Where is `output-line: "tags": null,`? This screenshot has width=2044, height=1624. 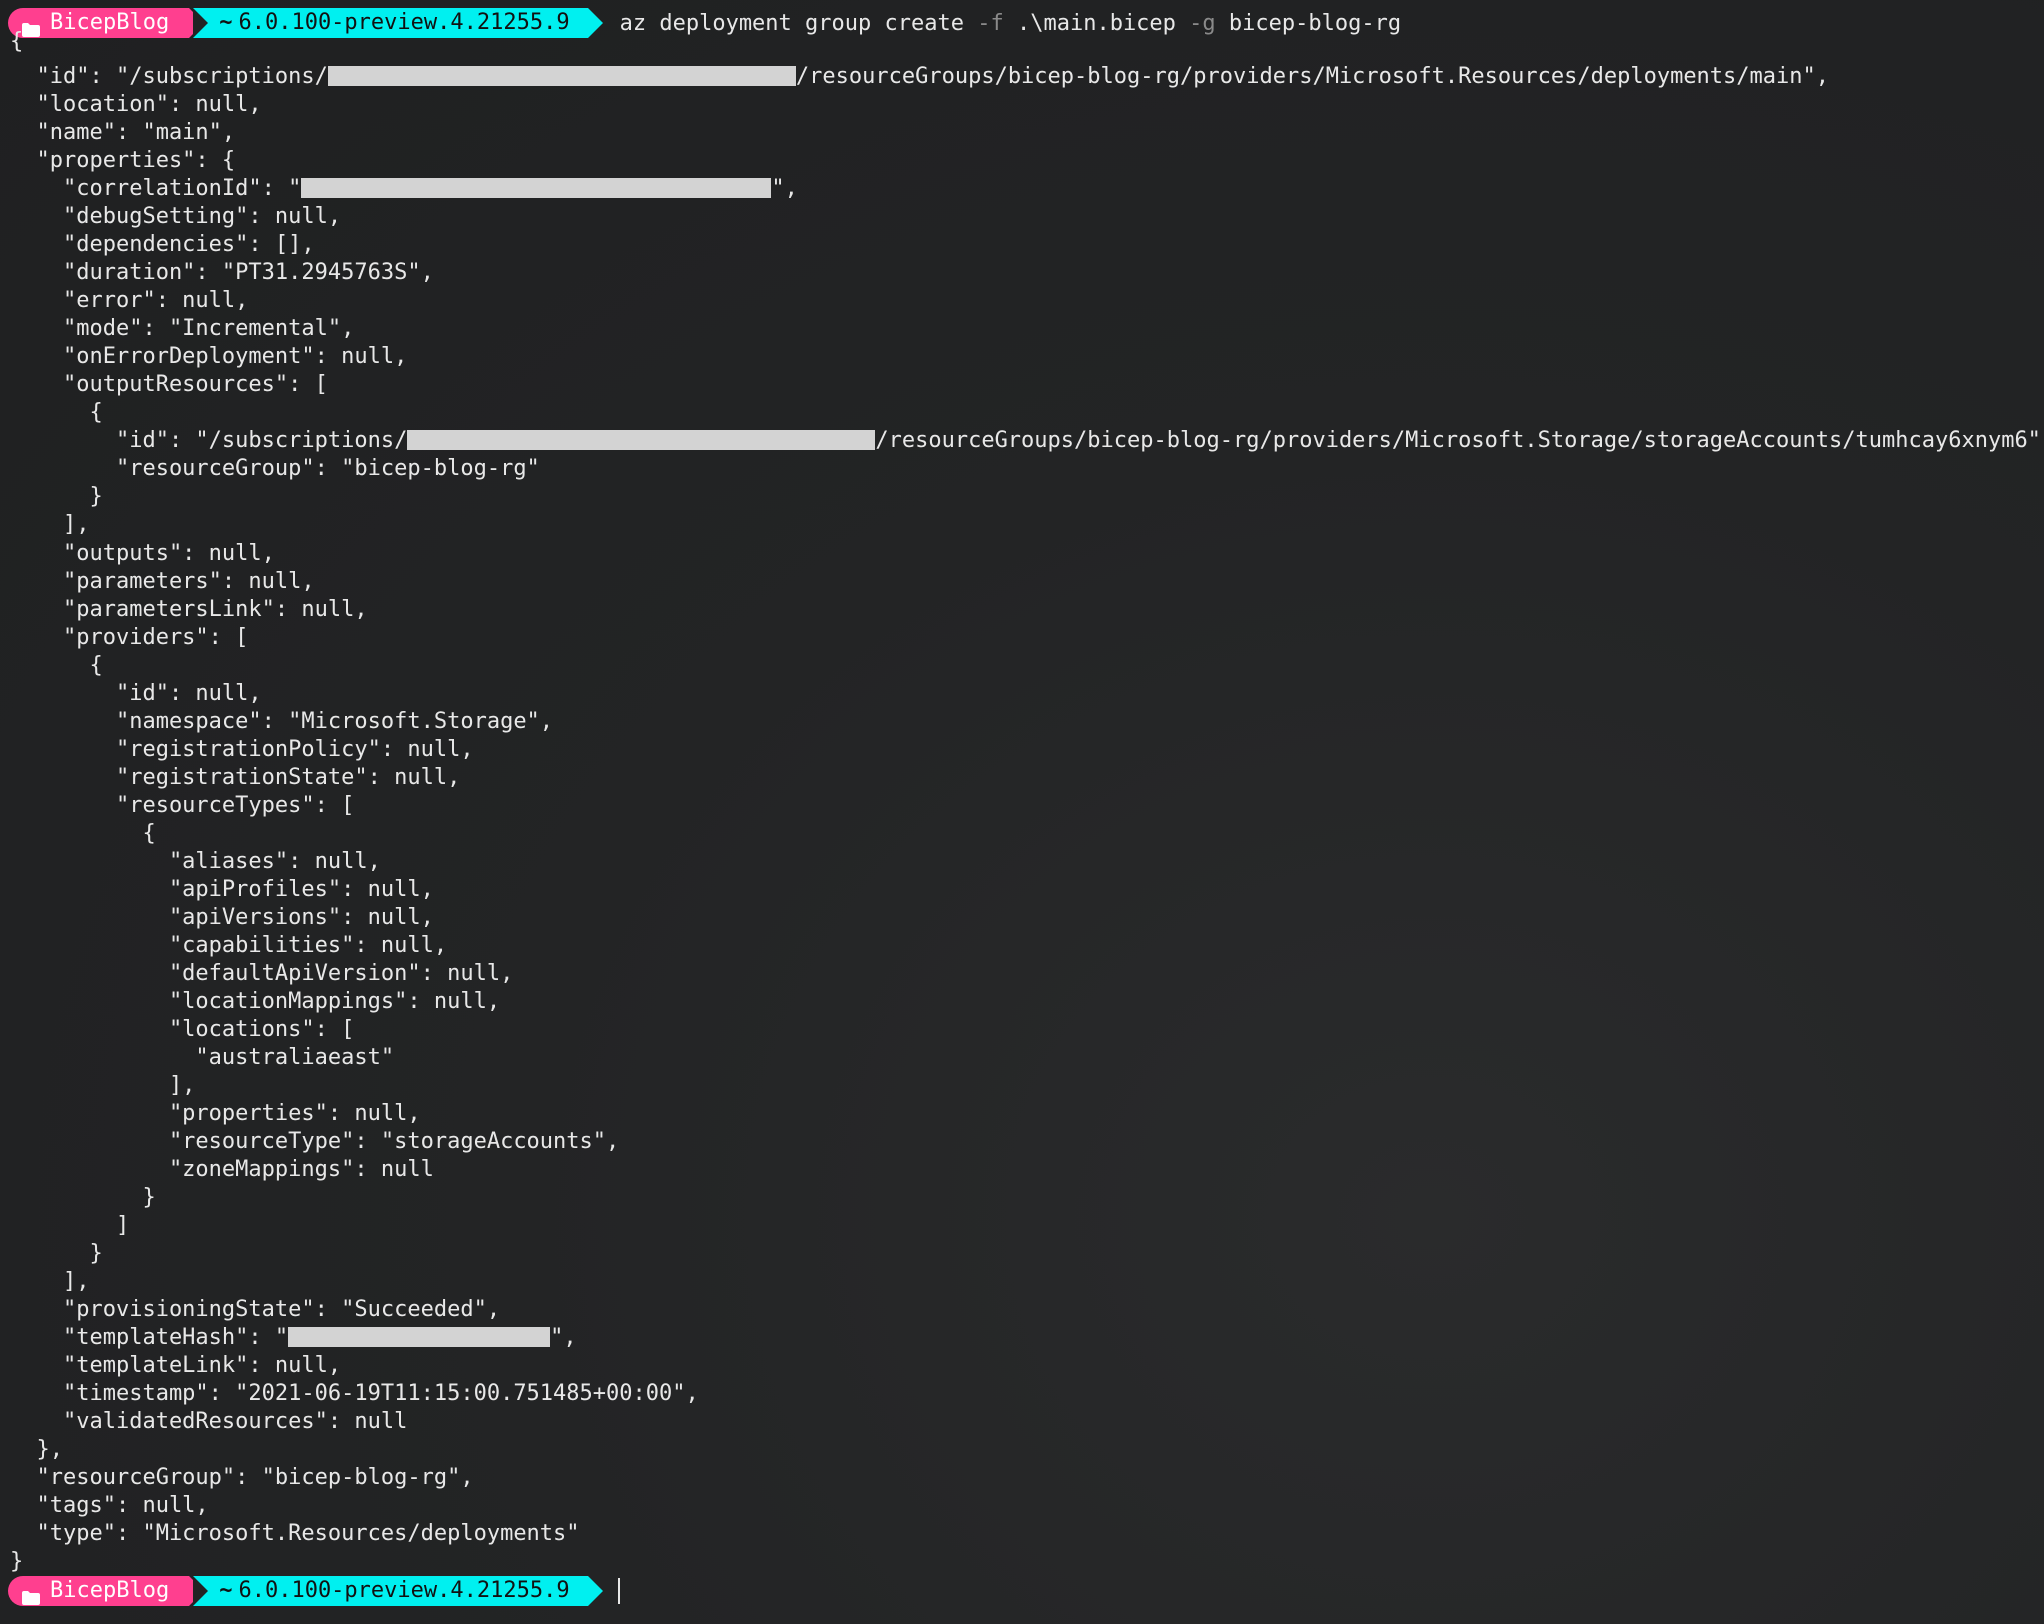 output-line: "tags": null, is located at coordinates (109, 1505).